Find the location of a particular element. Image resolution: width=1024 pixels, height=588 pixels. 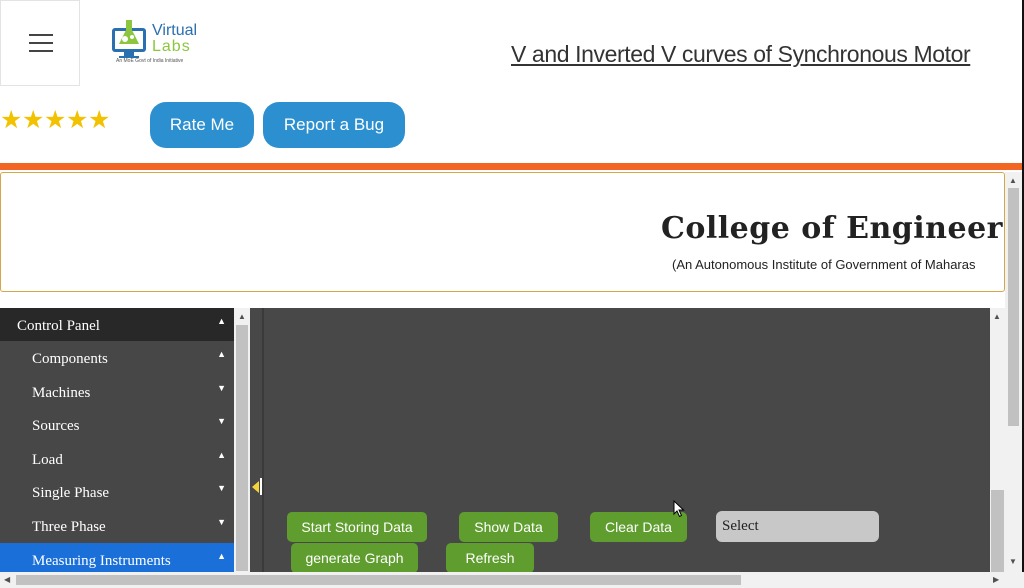

rate-me-button: Rate Me is located at coordinates (202, 125).